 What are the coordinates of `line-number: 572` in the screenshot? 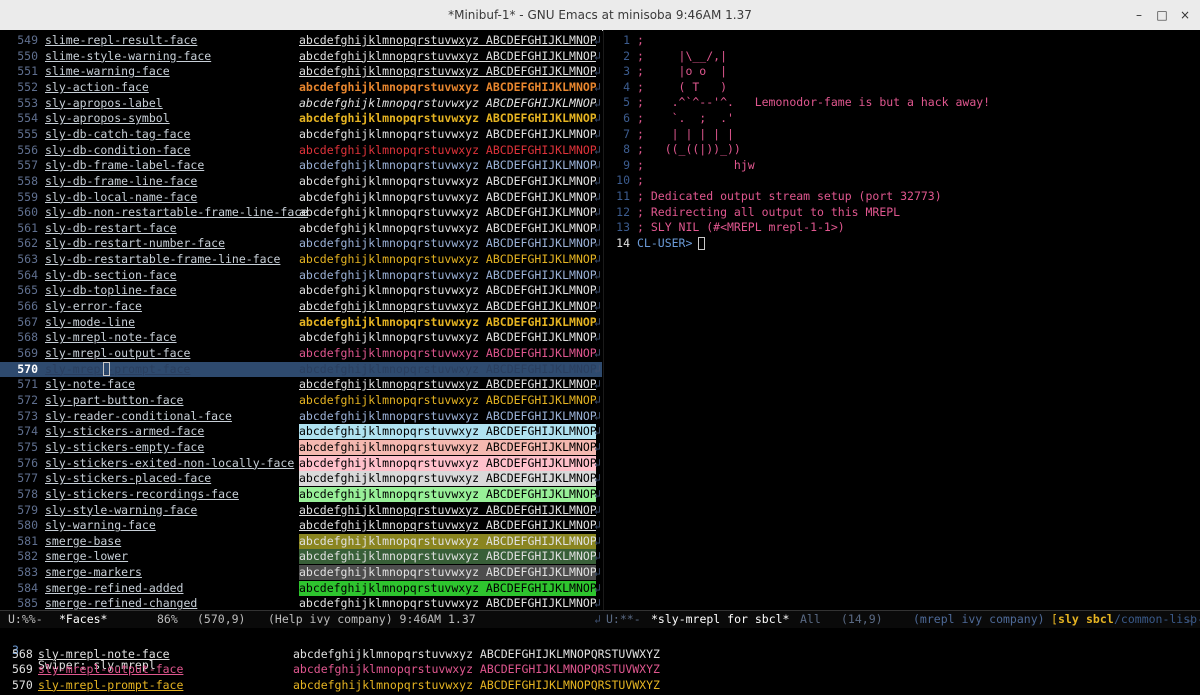 It's located at (27, 399).